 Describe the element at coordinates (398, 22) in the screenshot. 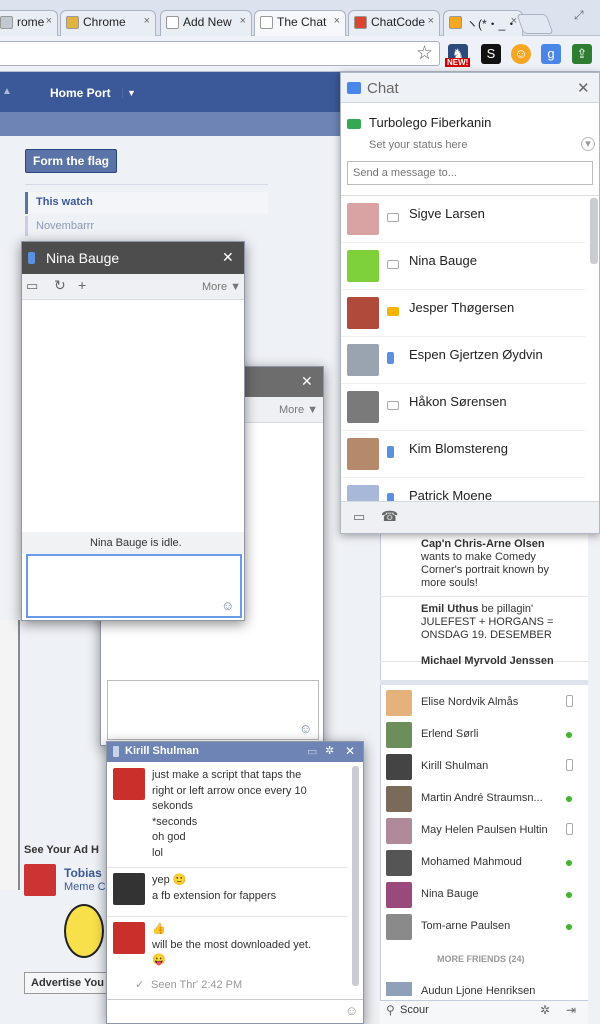

I see `tab-label: ChatCode` at that location.